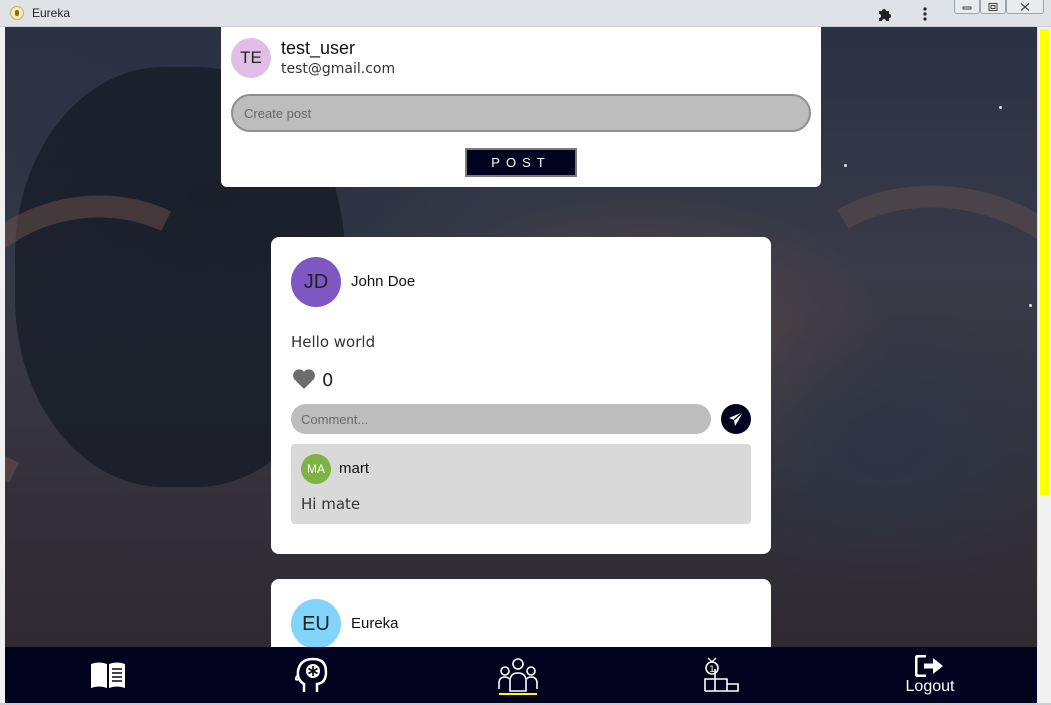 The width and height of the screenshot is (1051, 705). I want to click on book-icon, so click(108, 675).